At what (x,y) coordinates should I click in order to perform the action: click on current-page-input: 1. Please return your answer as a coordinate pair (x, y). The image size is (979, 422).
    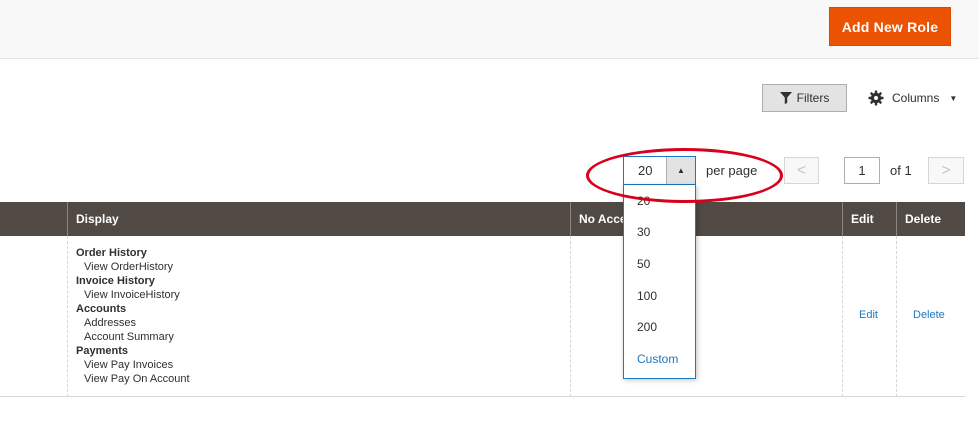
    Looking at the image, I should click on (862, 170).